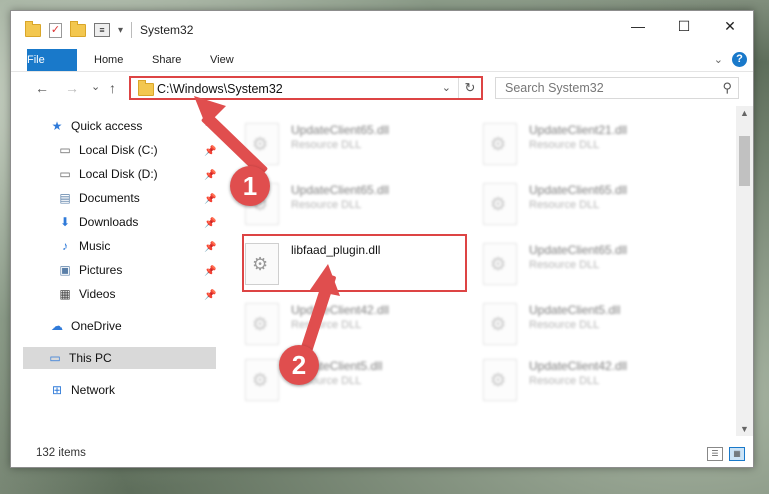 The height and width of the screenshot is (494, 769). Describe the element at coordinates (112, 88) in the screenshot. I see `up-icon: ↑` at that location.